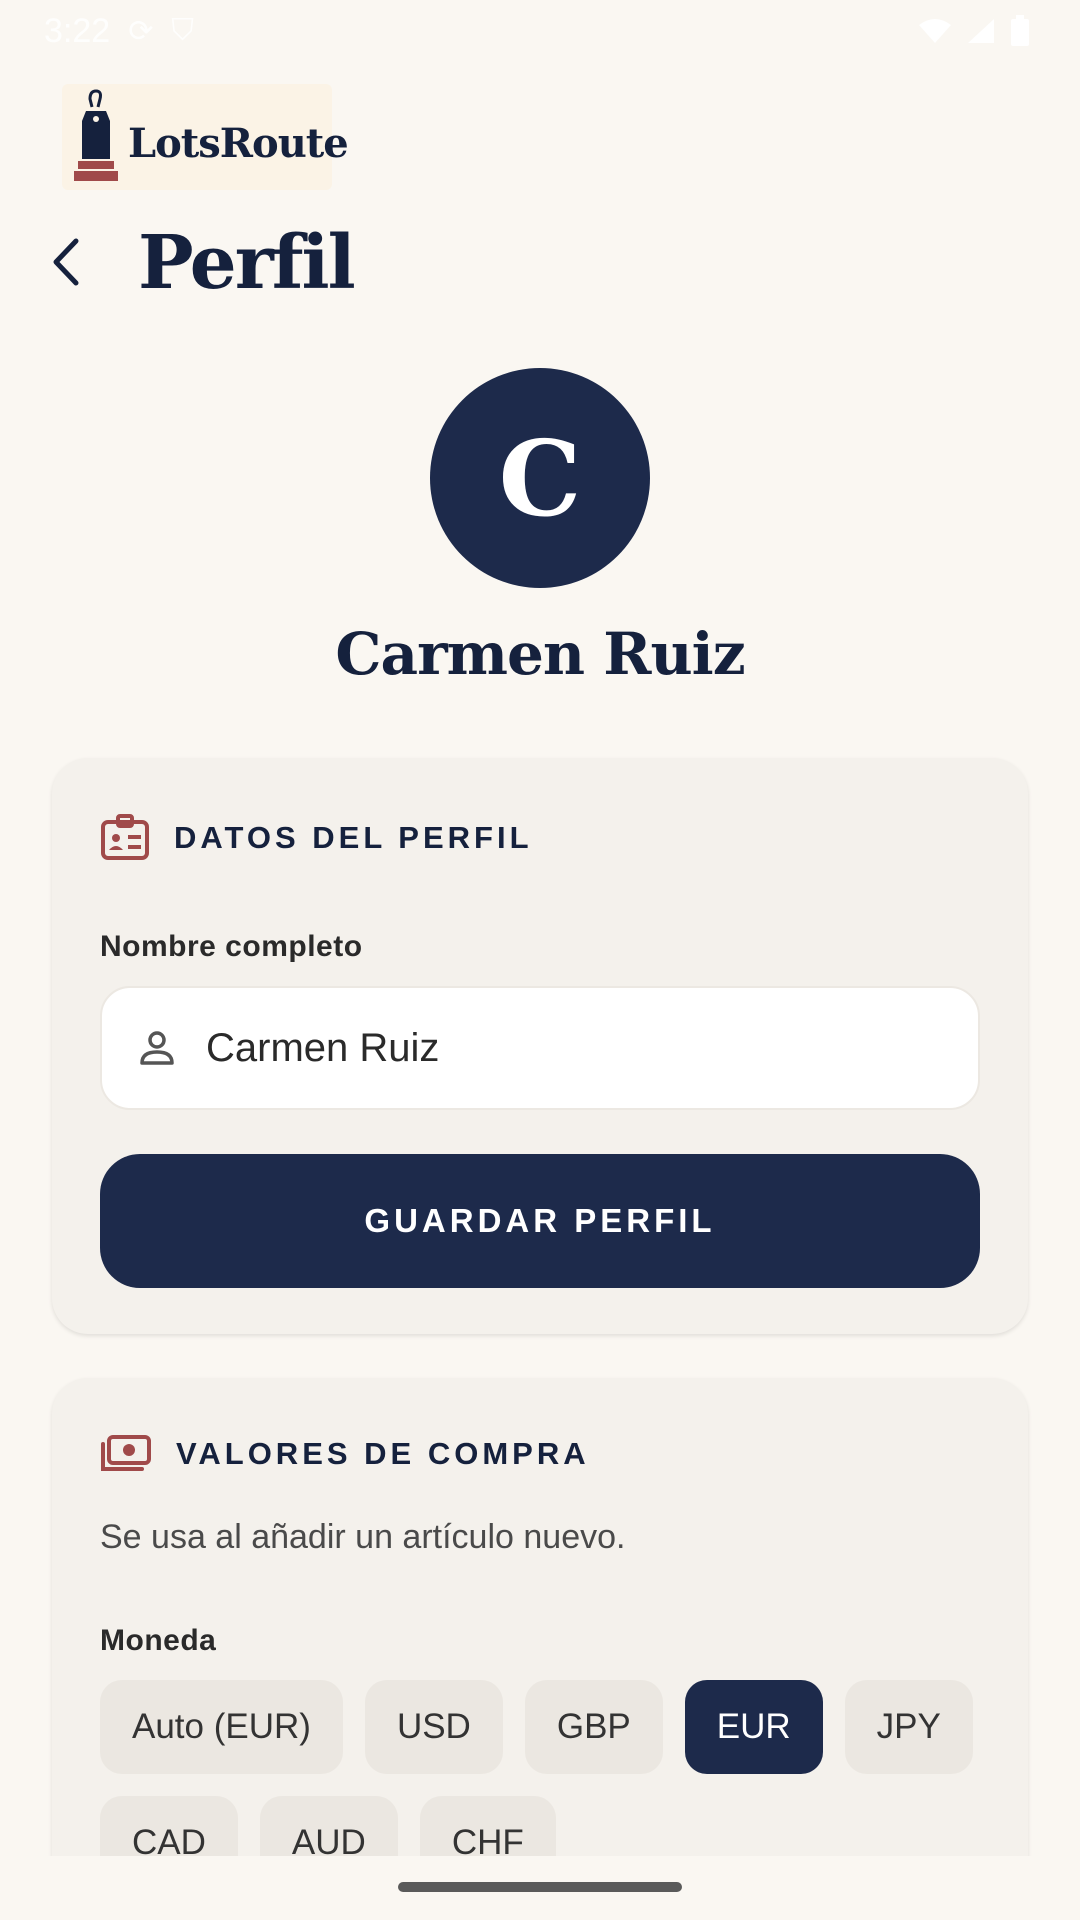 Image resolution: width=1080 pixels, height=1920 pixels. What do you see at coordinates (231, 946) in the screenshot?
I see `full-name-label: Nombre completo` at bounding box center [231, 946].